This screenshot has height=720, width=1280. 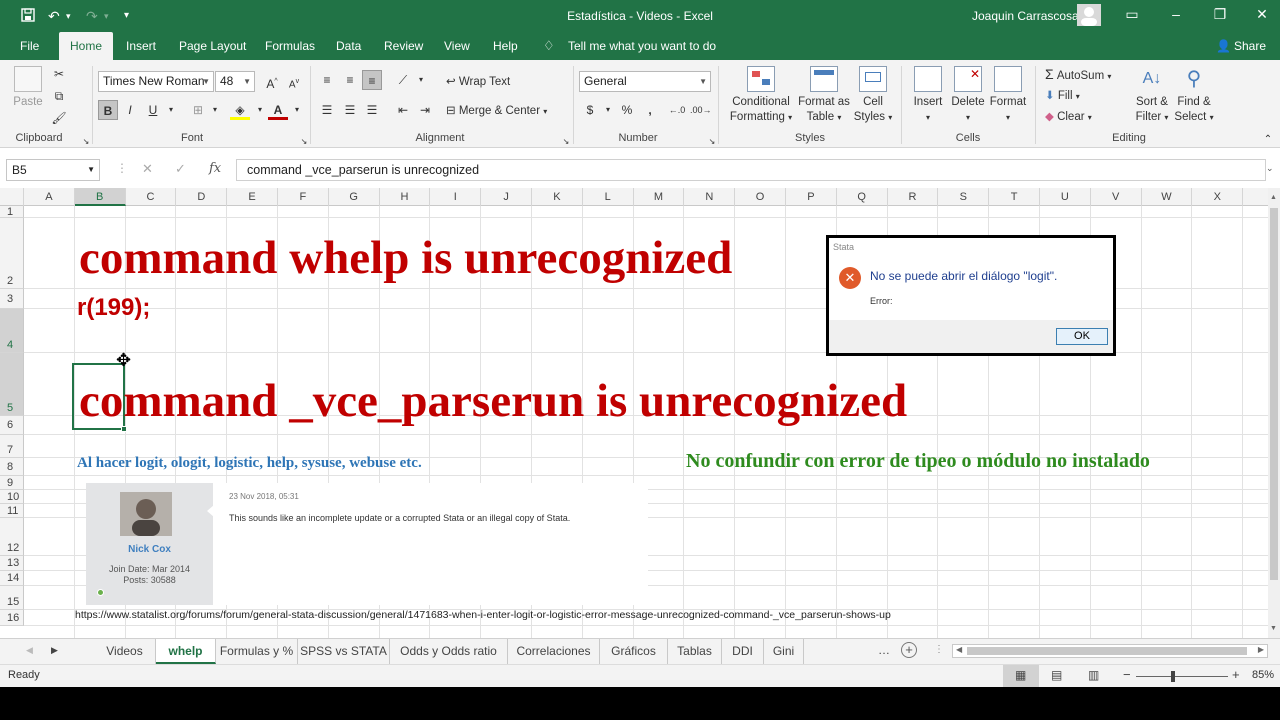 What do you see at coordinates (12, 197) in the screenshot?
I see `select-all-corner` at bounding box center [12, 197].